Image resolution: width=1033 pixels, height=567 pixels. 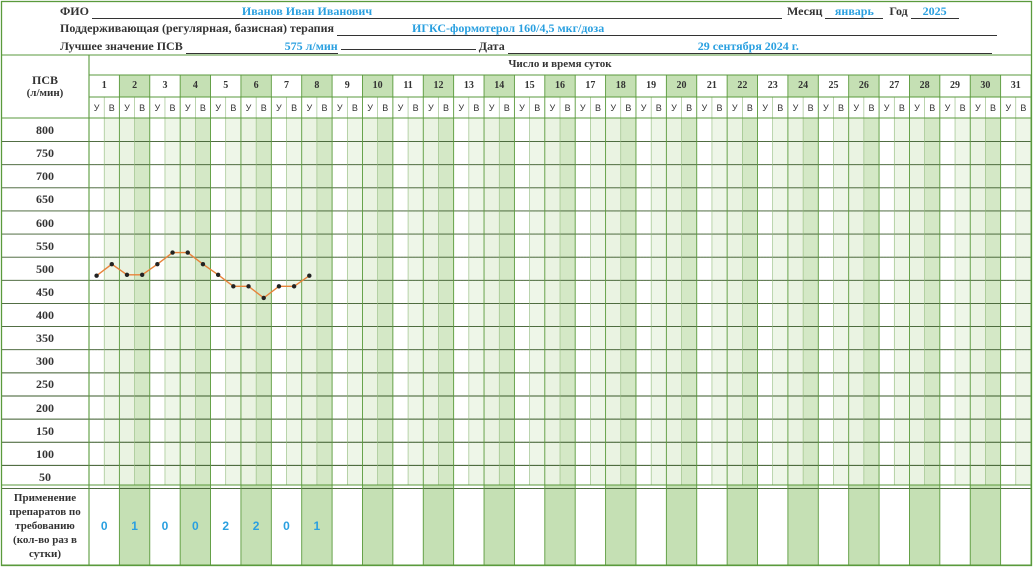 What do you see at coordinates (45, 245) in the screenshot?
I see `y-tick-label: 550` at bounding box center [45, 245].